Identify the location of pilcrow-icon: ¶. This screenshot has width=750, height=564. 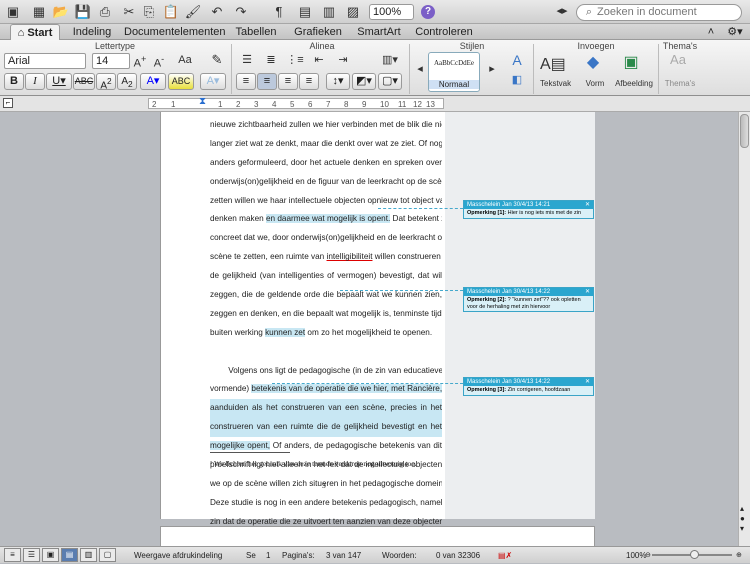
(279, 11).